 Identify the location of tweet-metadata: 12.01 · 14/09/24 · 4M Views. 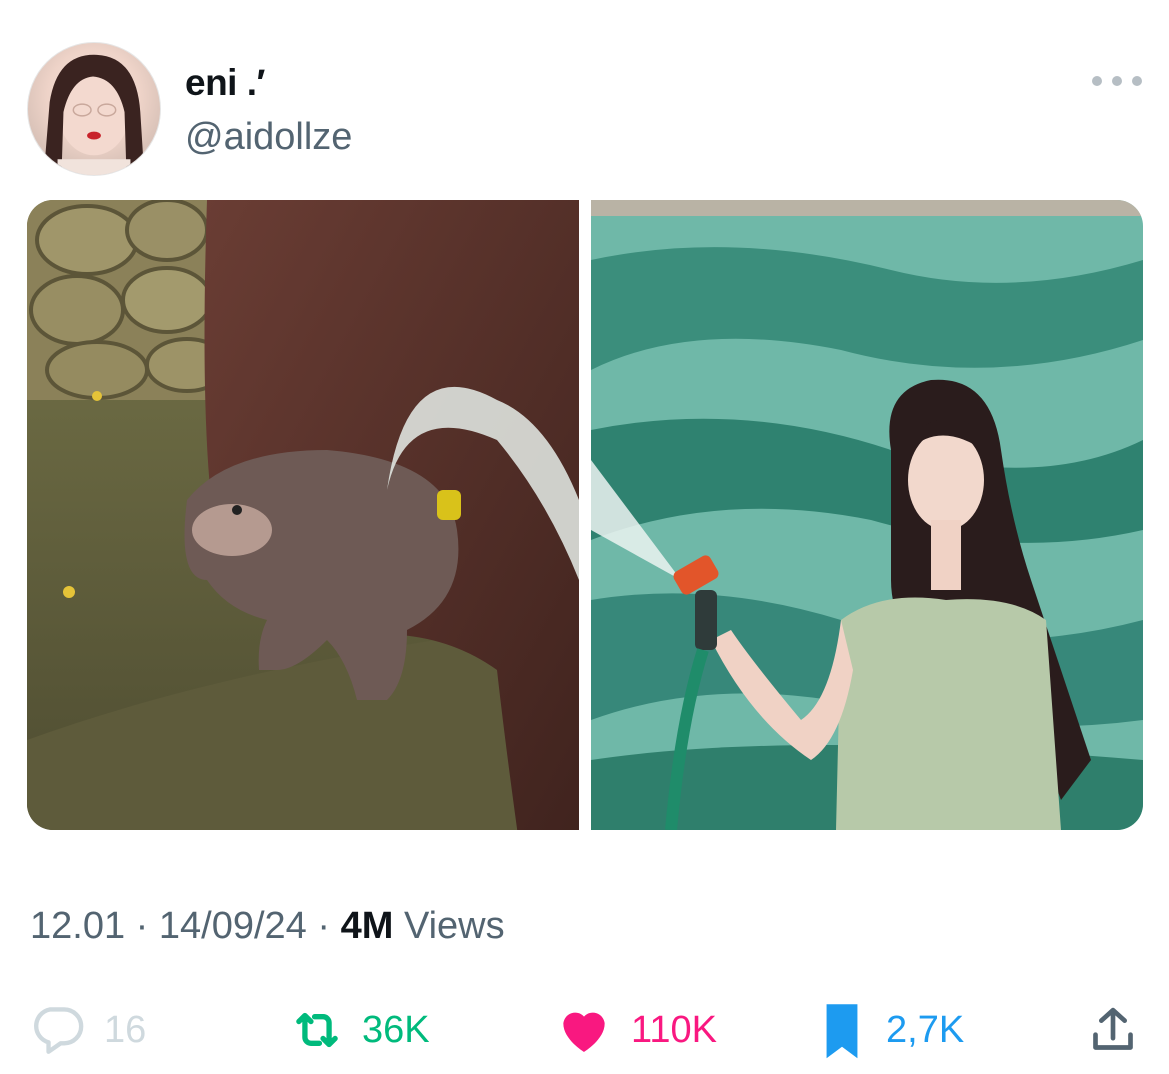
(267, 926).